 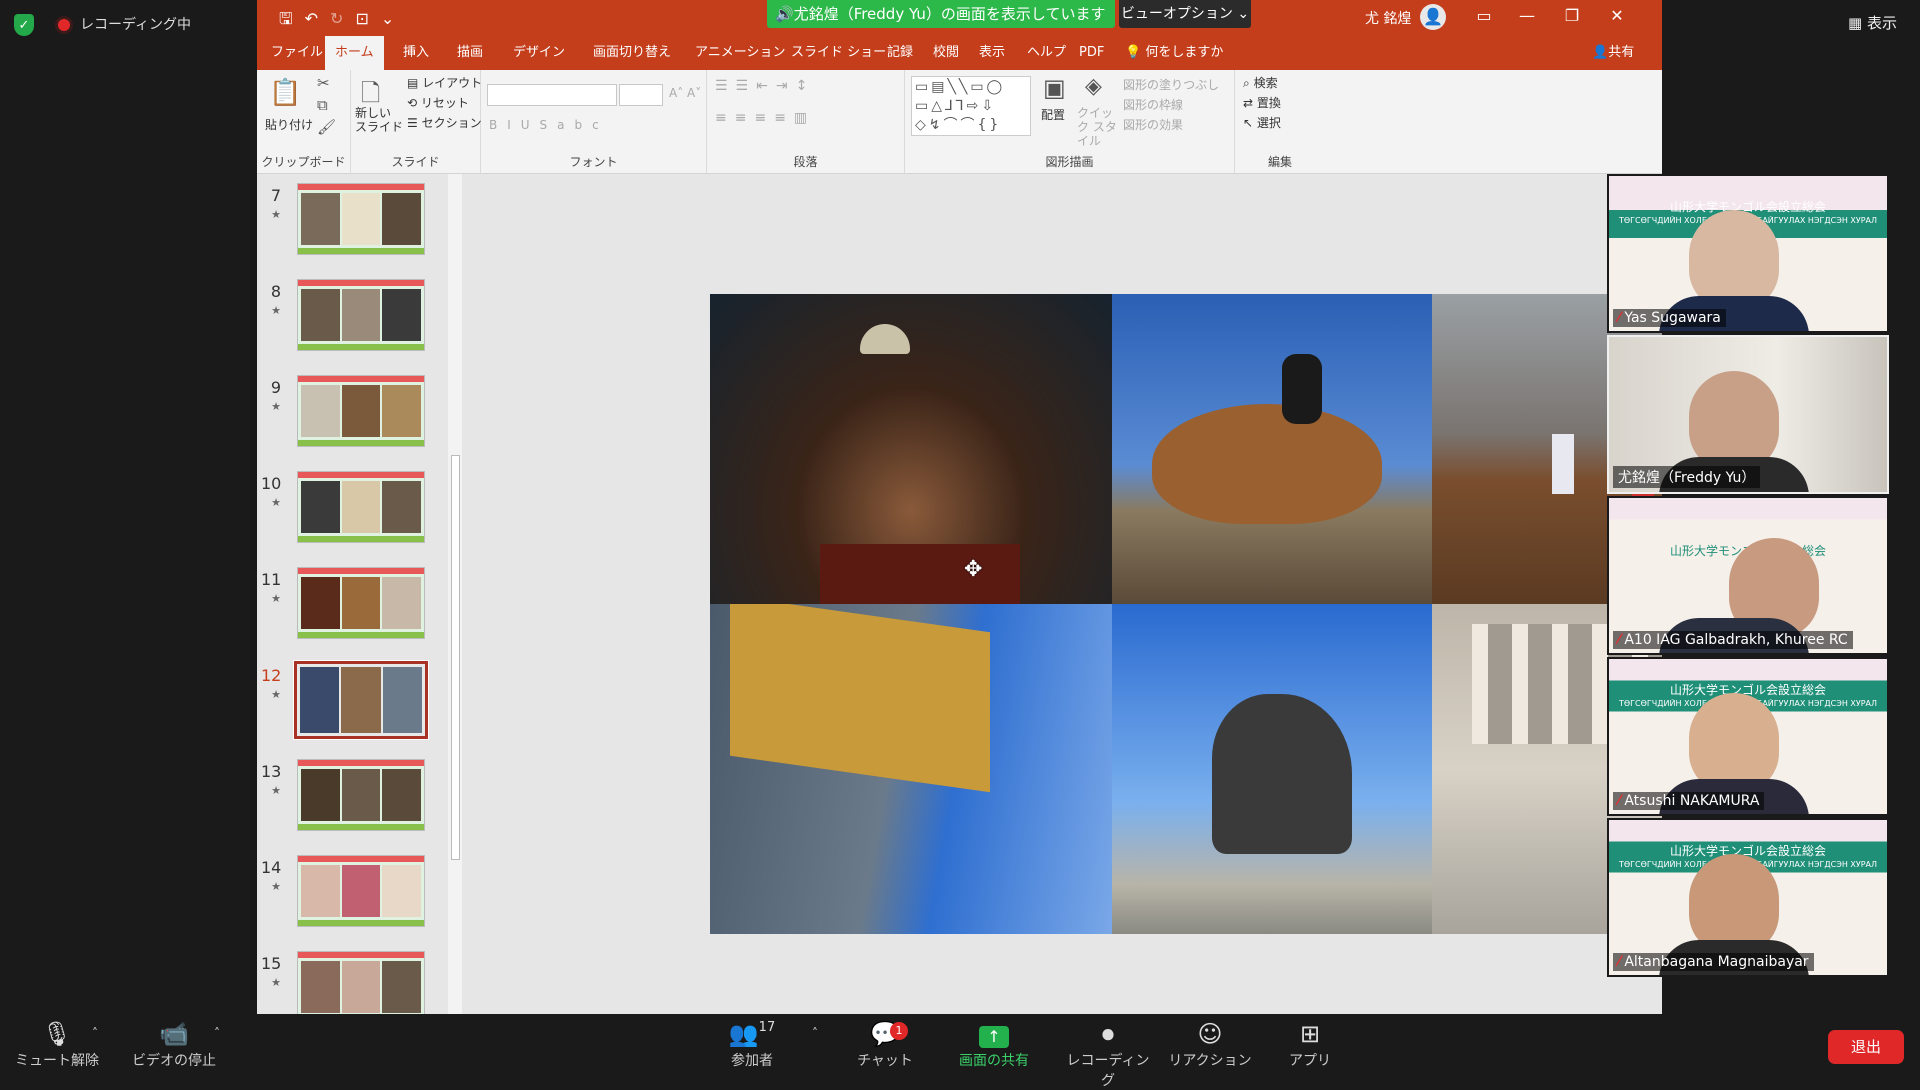 What do you see at coordinates (1734, 260) in the screenshot?
I see `participant-face-shape` at bounding box center [1734, 260].